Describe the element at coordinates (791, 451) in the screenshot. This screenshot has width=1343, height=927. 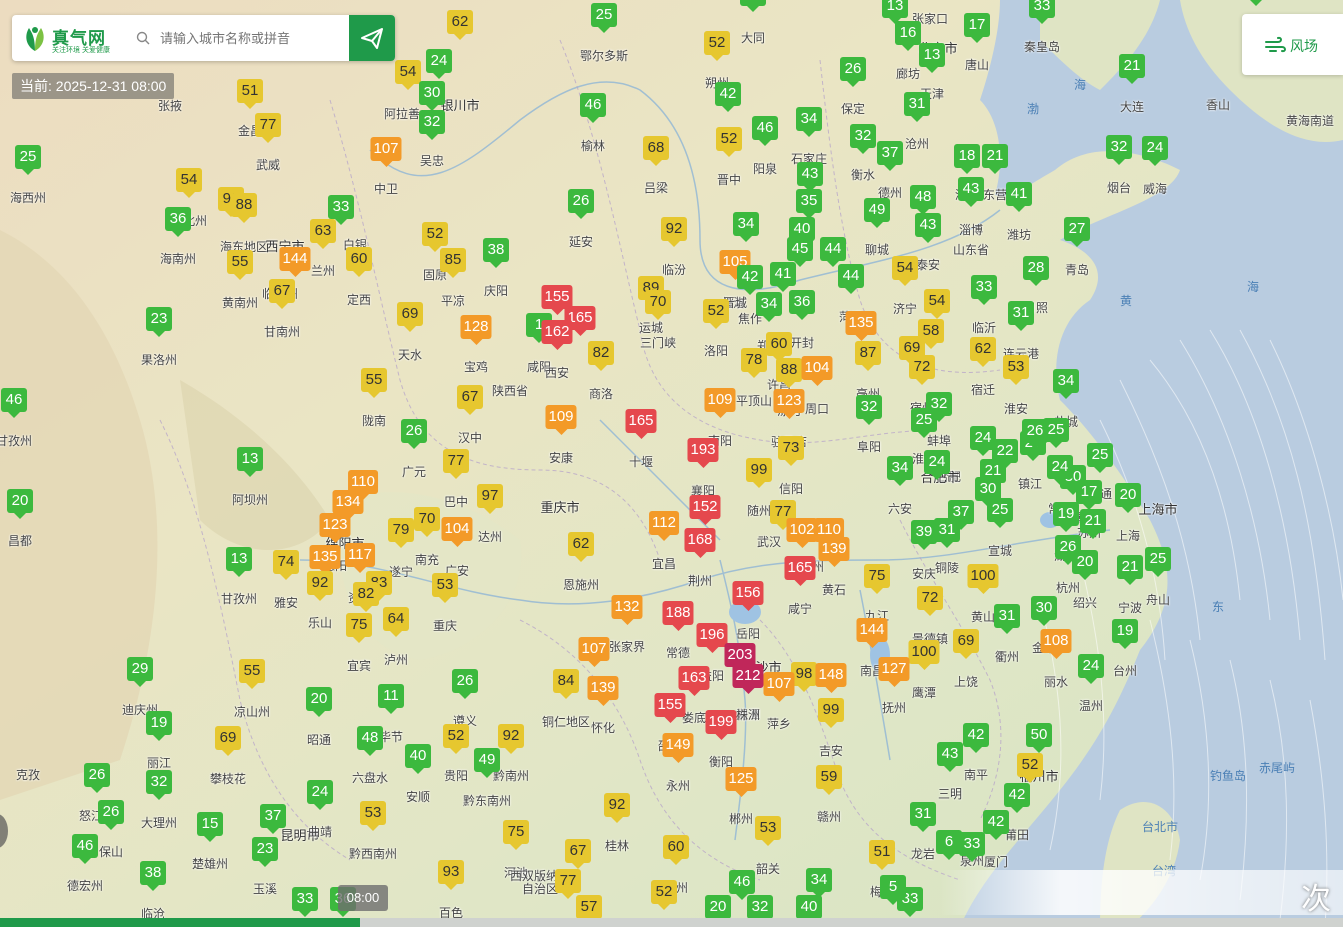
I see `aqi-marker: 73` at that location.